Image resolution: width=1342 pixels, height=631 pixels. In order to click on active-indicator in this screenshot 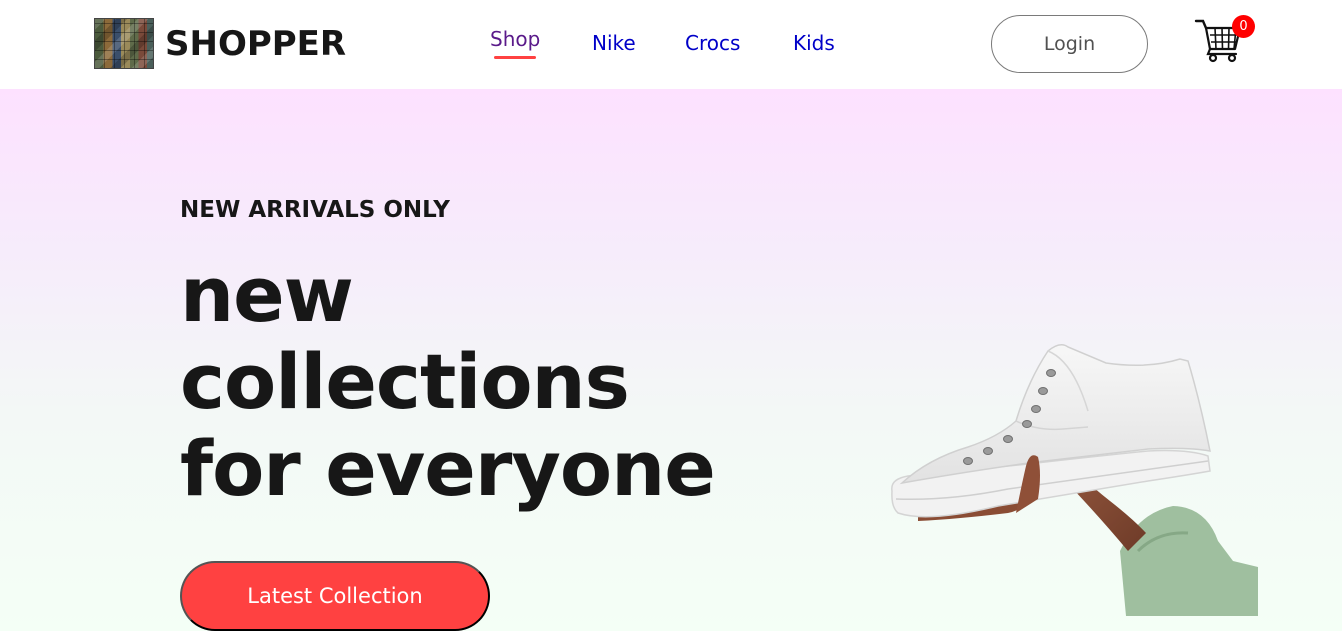, I will do `click(515, 57)`.